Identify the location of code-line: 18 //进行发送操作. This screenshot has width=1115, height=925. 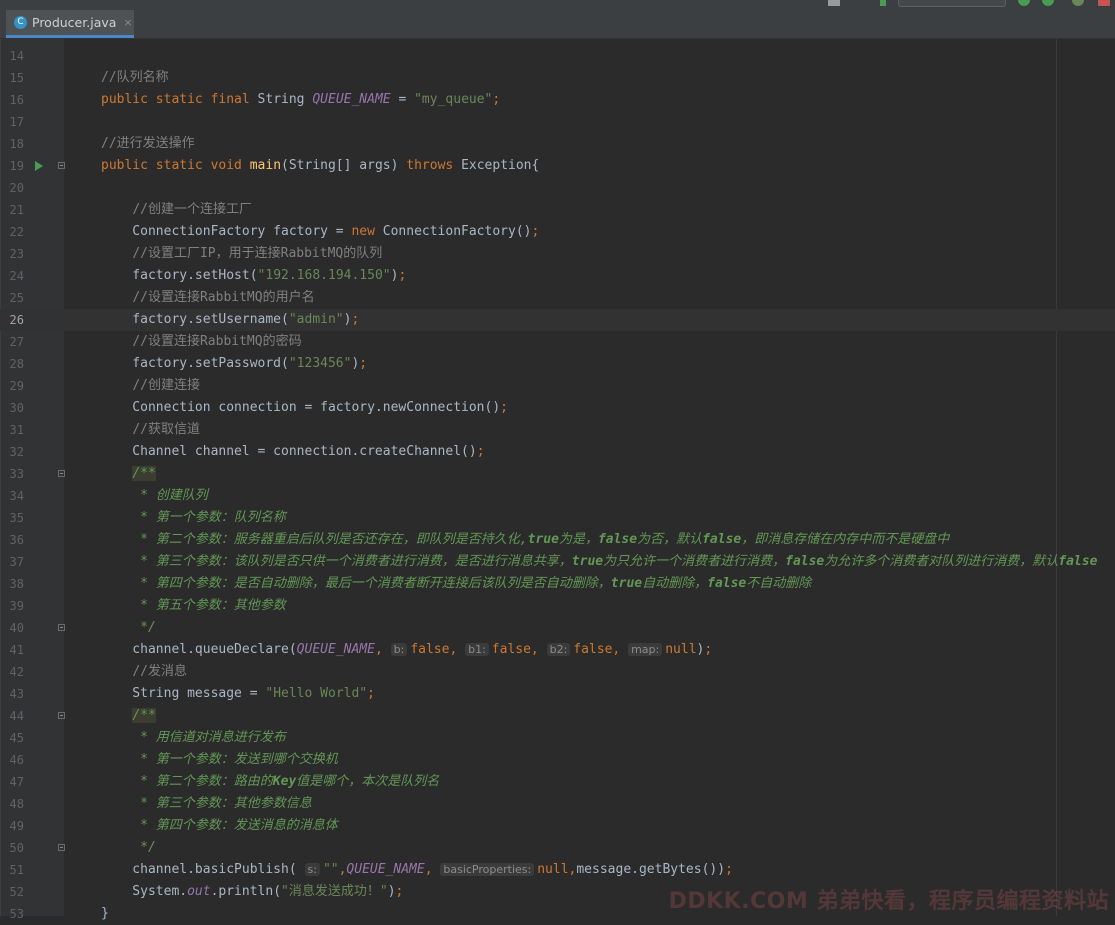
(557, 144).